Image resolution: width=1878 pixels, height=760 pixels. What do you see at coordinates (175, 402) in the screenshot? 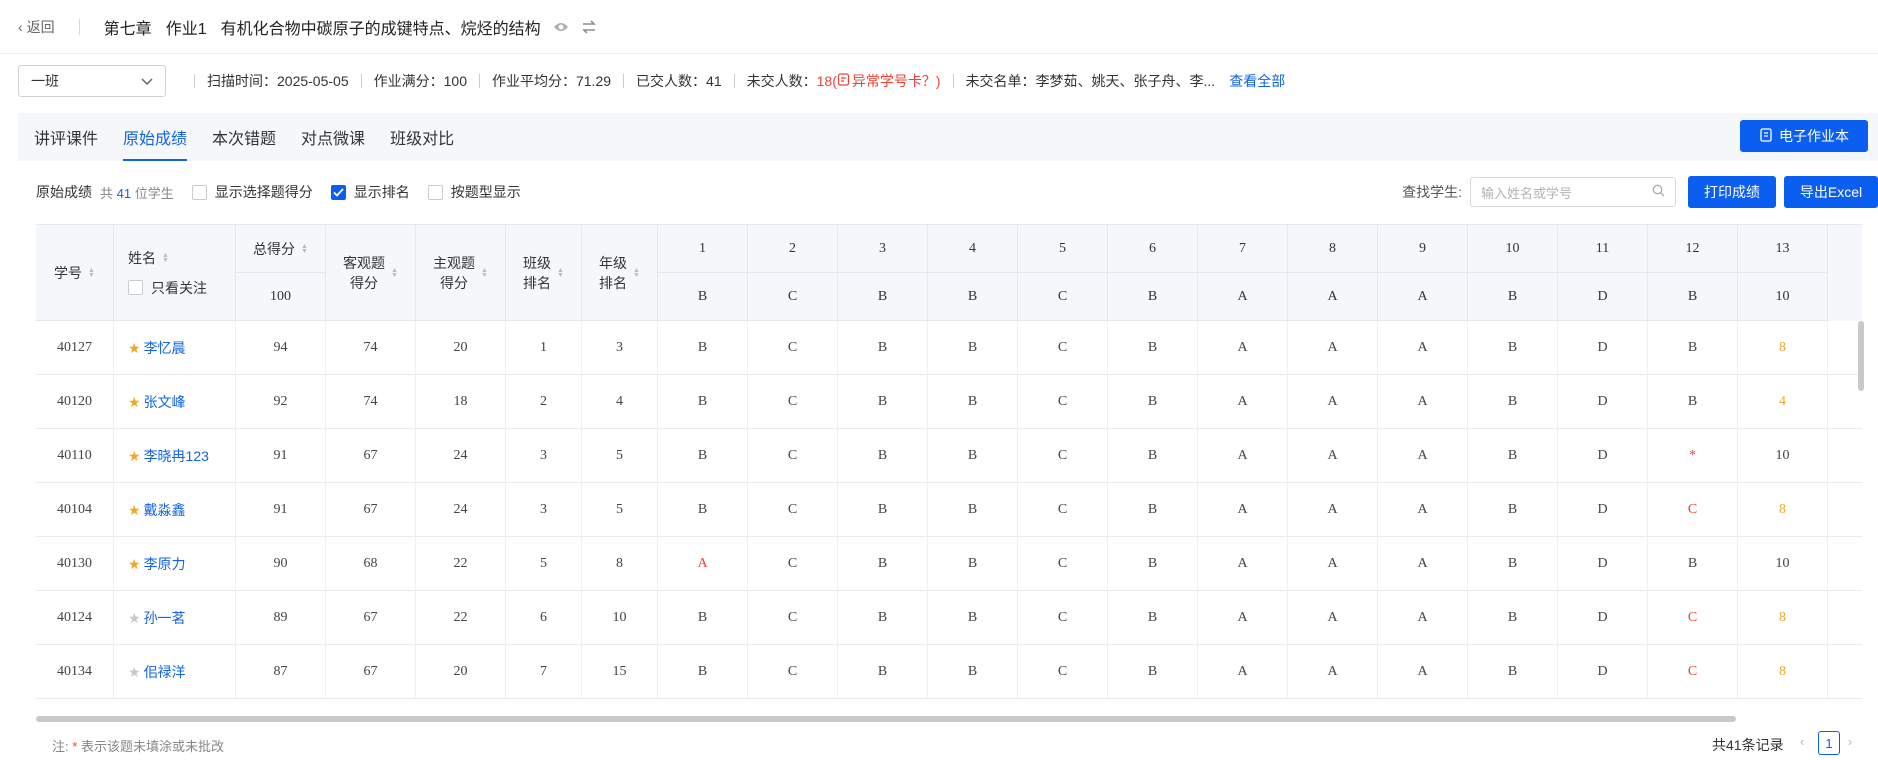
I see `student-name-link: ★ 张文峰` at bounding box center [175, 402].